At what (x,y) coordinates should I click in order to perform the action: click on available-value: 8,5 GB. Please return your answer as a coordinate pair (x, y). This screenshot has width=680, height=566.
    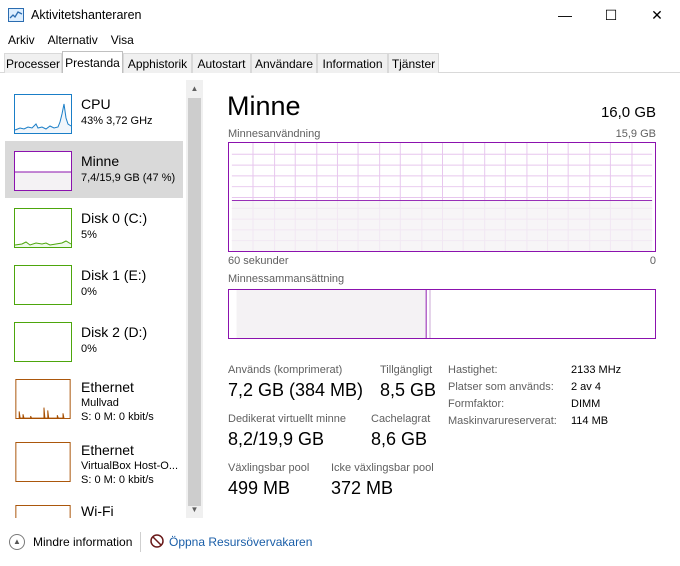
    Looking at the image, I should click on (408, 390).